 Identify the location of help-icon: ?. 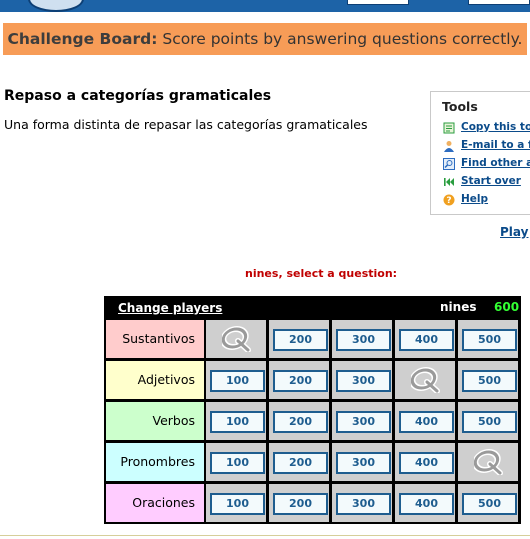
(449, 200).